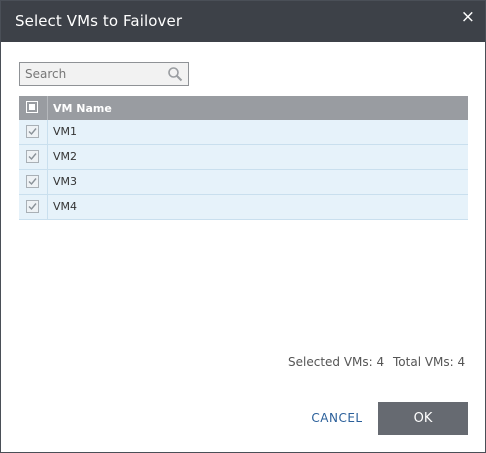  Describe the element at coordinates (243, 182) in the screenshot. I see `table-row: VM3` at that location.